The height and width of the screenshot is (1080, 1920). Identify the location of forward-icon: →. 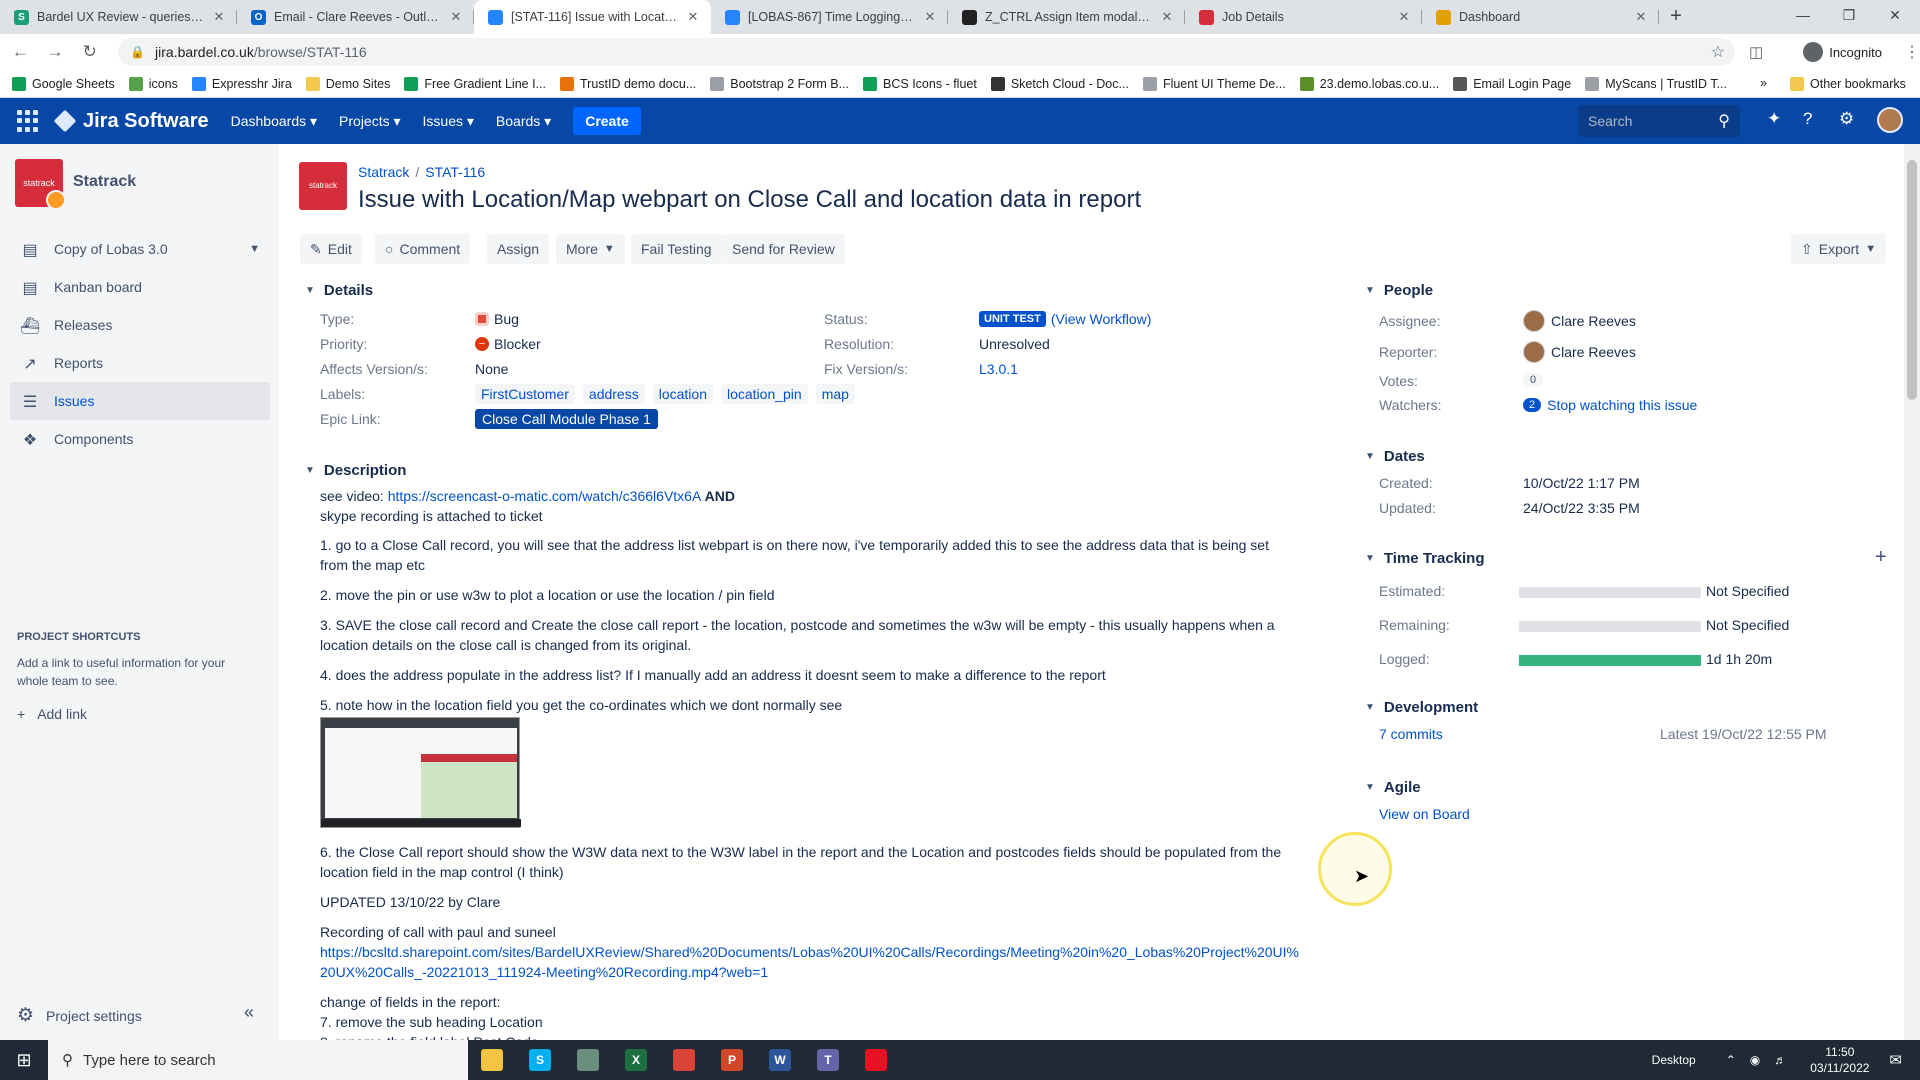
(55, 52).